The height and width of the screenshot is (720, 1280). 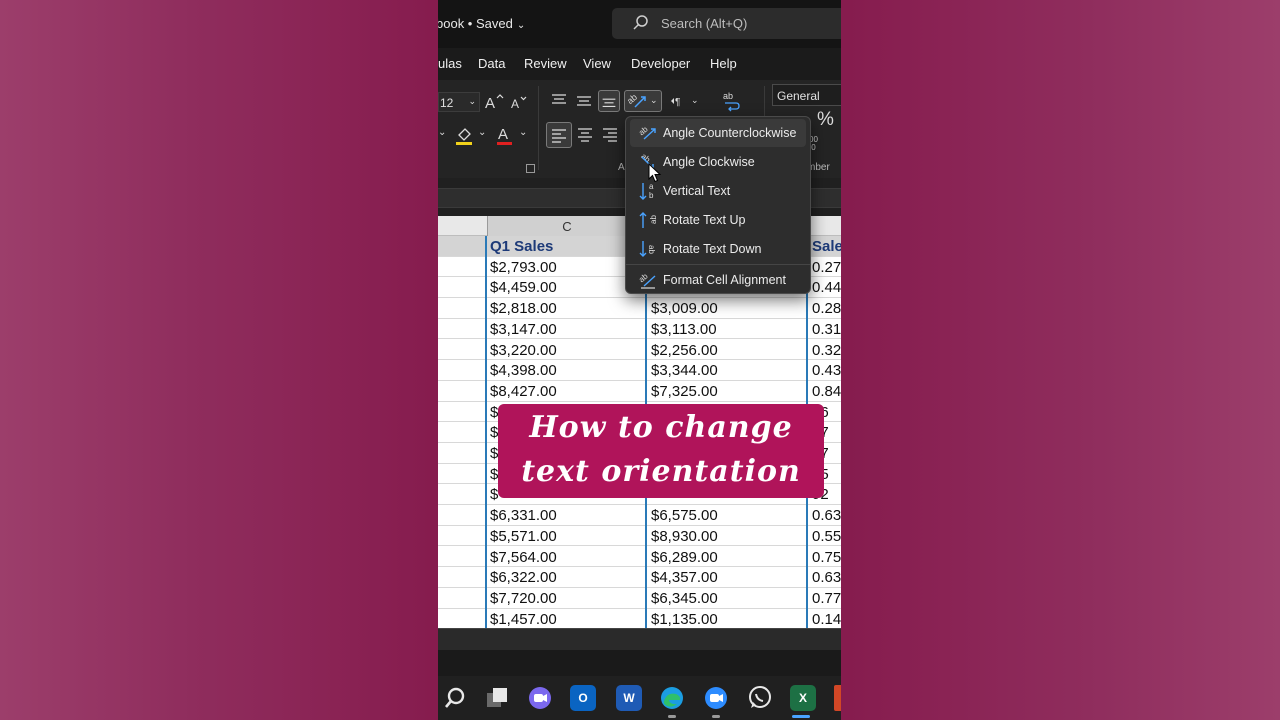 What do you see at coordinates (450, 63) in the screenshot?
I see `tab-formulas: ulas` at bounding box center [450, 63].